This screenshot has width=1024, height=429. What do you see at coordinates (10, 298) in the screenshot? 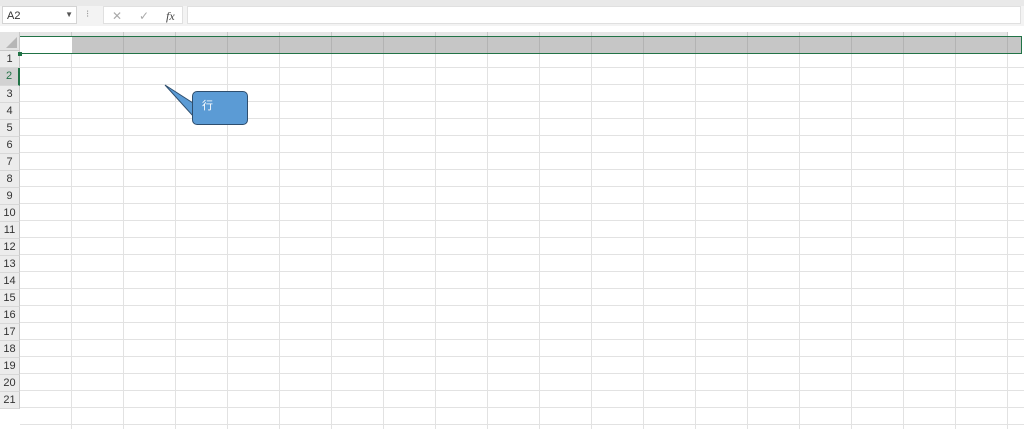
I see `row-header: 15` at bounding box center [10, 298].